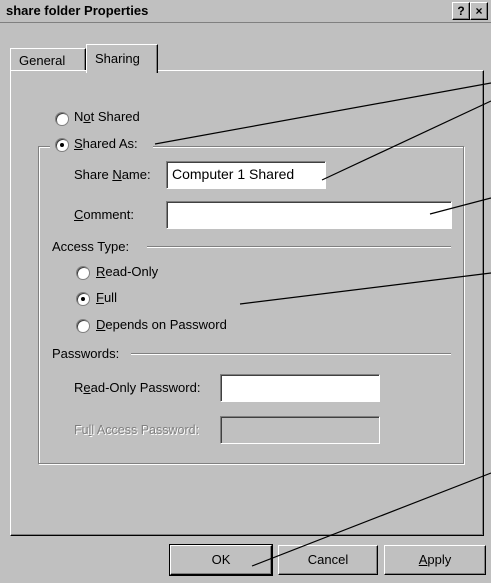 The width and height of the screenshot is (491, 583). What do you see at coordinates (309, 215) in the screenshot?
I see `comment-input` at bounding box center [309, 215].